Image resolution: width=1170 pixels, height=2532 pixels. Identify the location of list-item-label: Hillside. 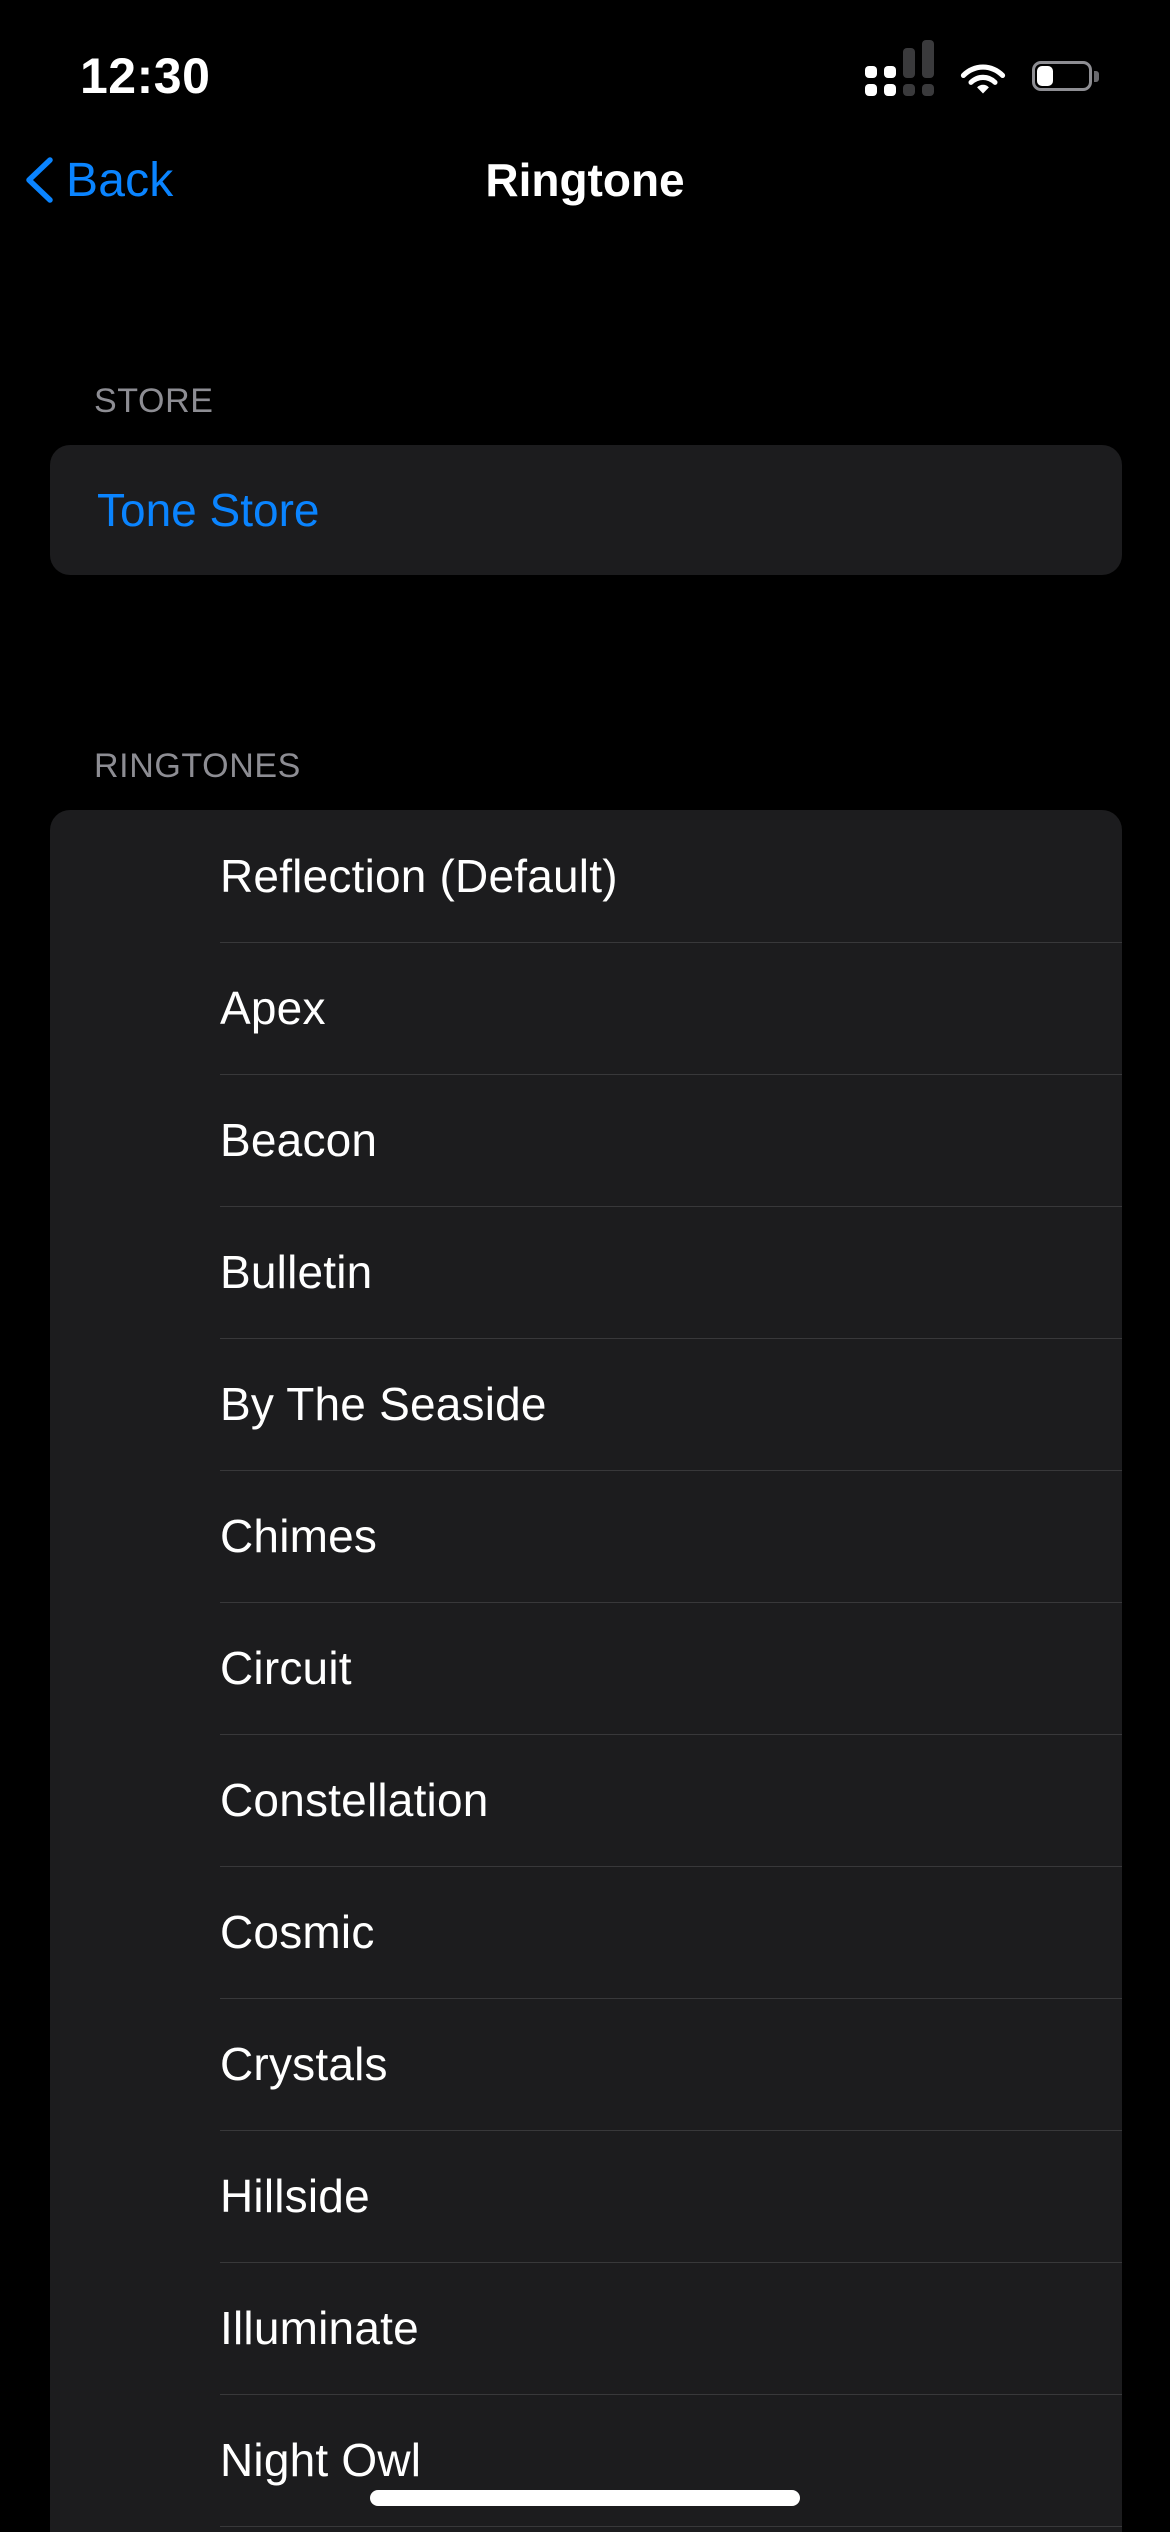
(295, 2196).